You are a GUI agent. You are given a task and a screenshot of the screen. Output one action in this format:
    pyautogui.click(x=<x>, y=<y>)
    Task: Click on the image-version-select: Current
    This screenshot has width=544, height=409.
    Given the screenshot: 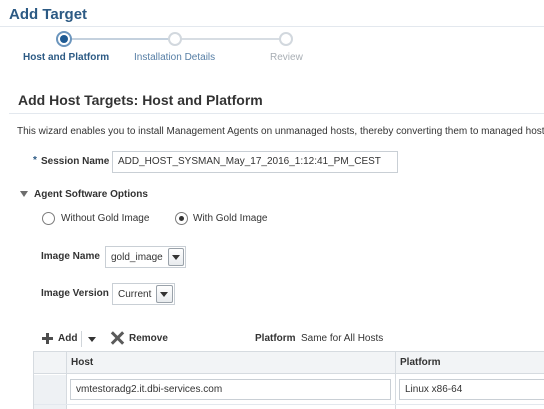 What is the action you would take?
    pyautogui.click(x=143, y=294)
    